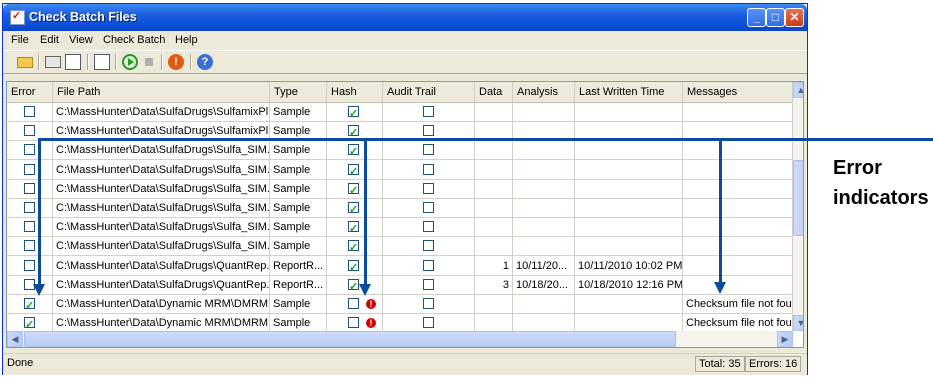 The width and height of the screenshot is (933, 378). I want to click on menu-file: File, so click(20, 40).